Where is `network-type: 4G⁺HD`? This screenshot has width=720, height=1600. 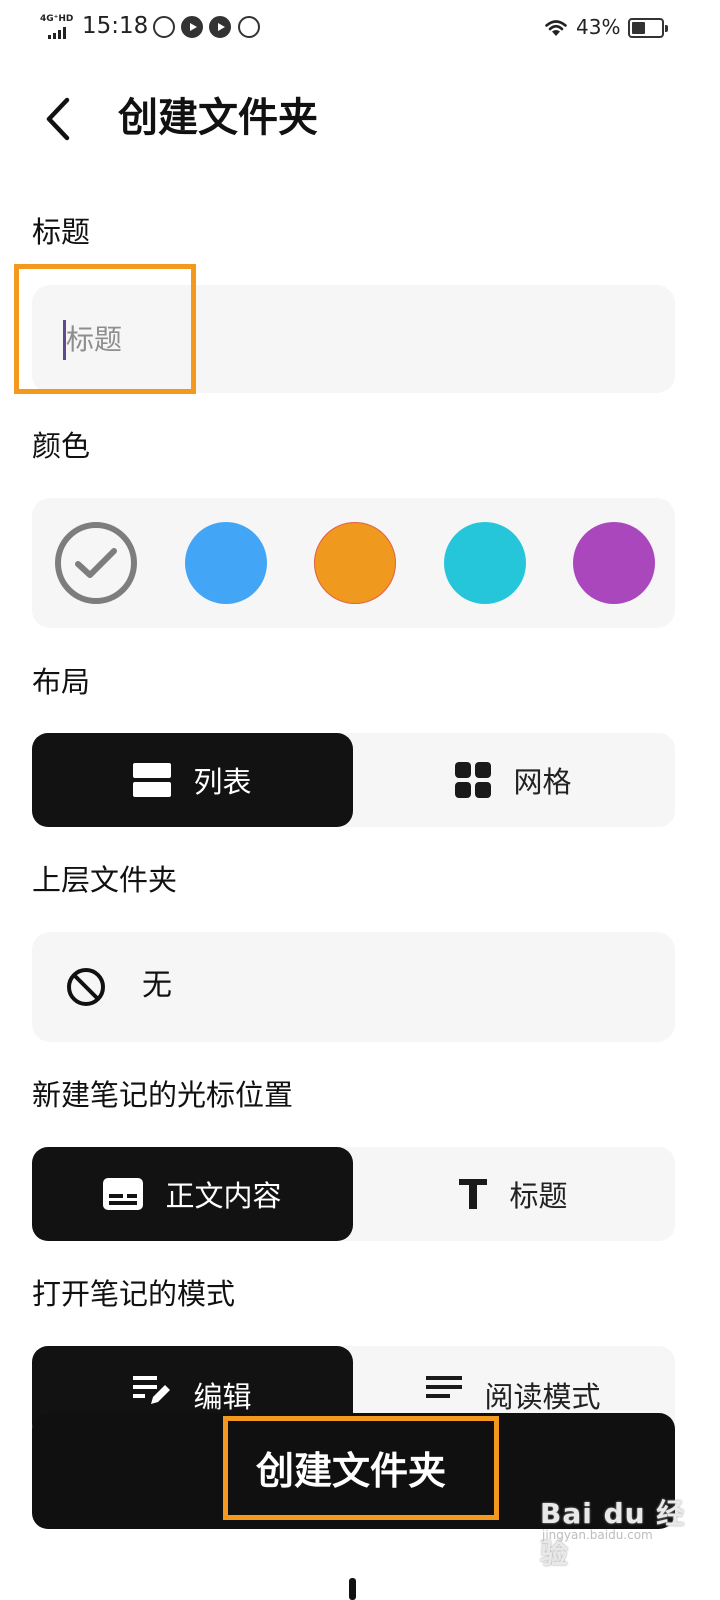 network-type: 4G⁺HD is located at coordinates (57, 19).